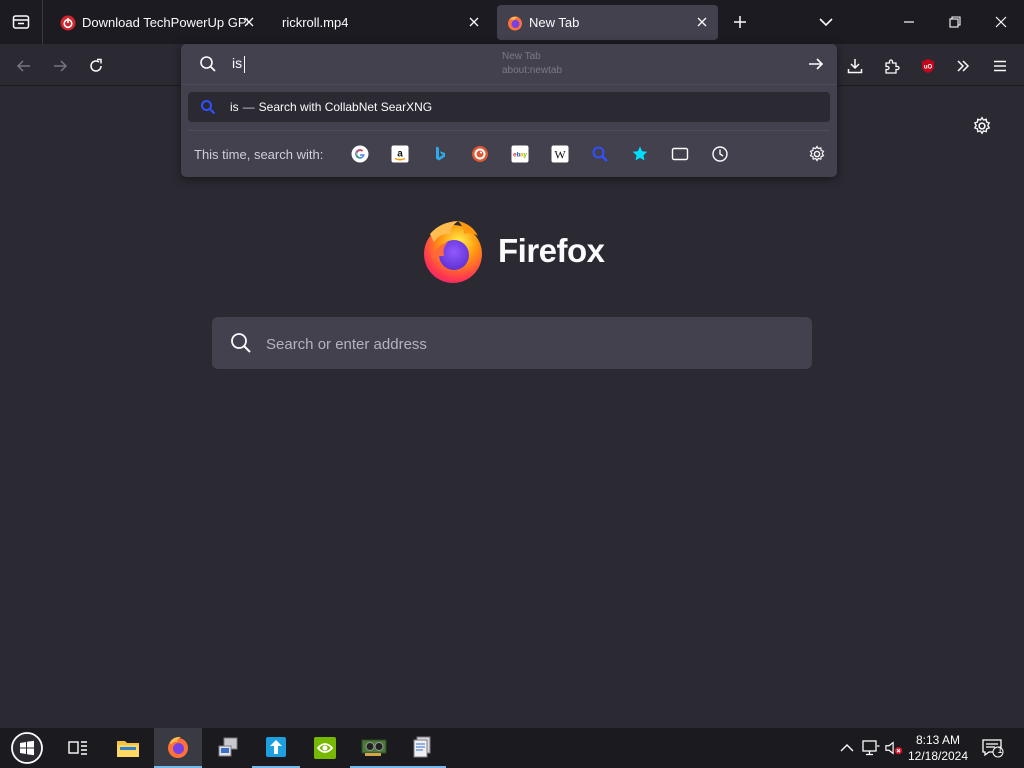 This screenshot has height=768, width=1024. Describe the element at coordinates (938, 740) in the screenshot. I see `clock-time: 8:13 AM` at that location.